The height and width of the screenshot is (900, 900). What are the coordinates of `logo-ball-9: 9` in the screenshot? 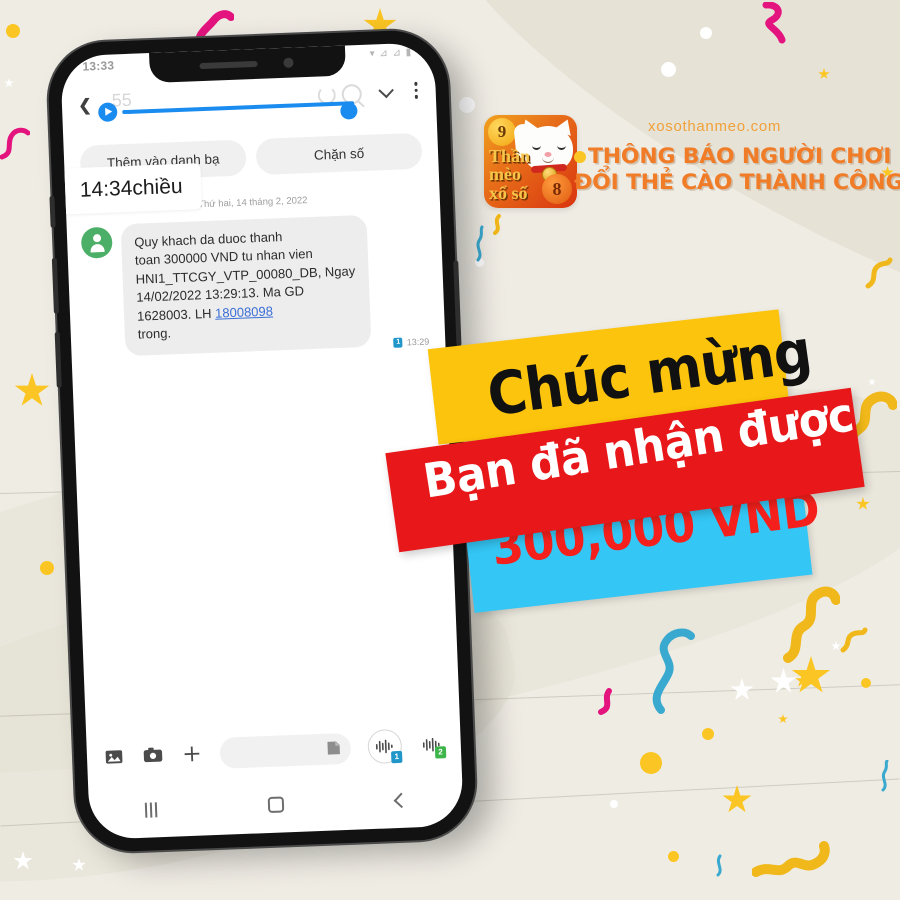 It's located at (502, 132).